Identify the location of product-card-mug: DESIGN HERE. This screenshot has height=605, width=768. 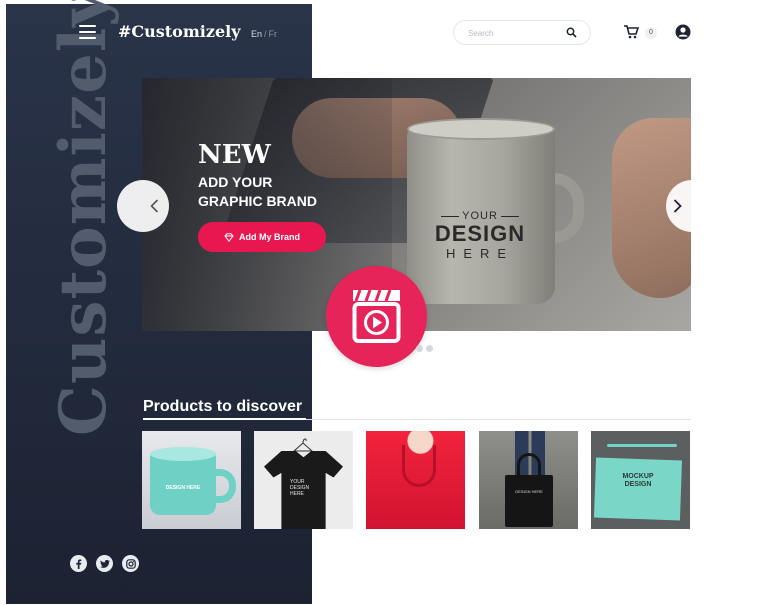
(191, 480).